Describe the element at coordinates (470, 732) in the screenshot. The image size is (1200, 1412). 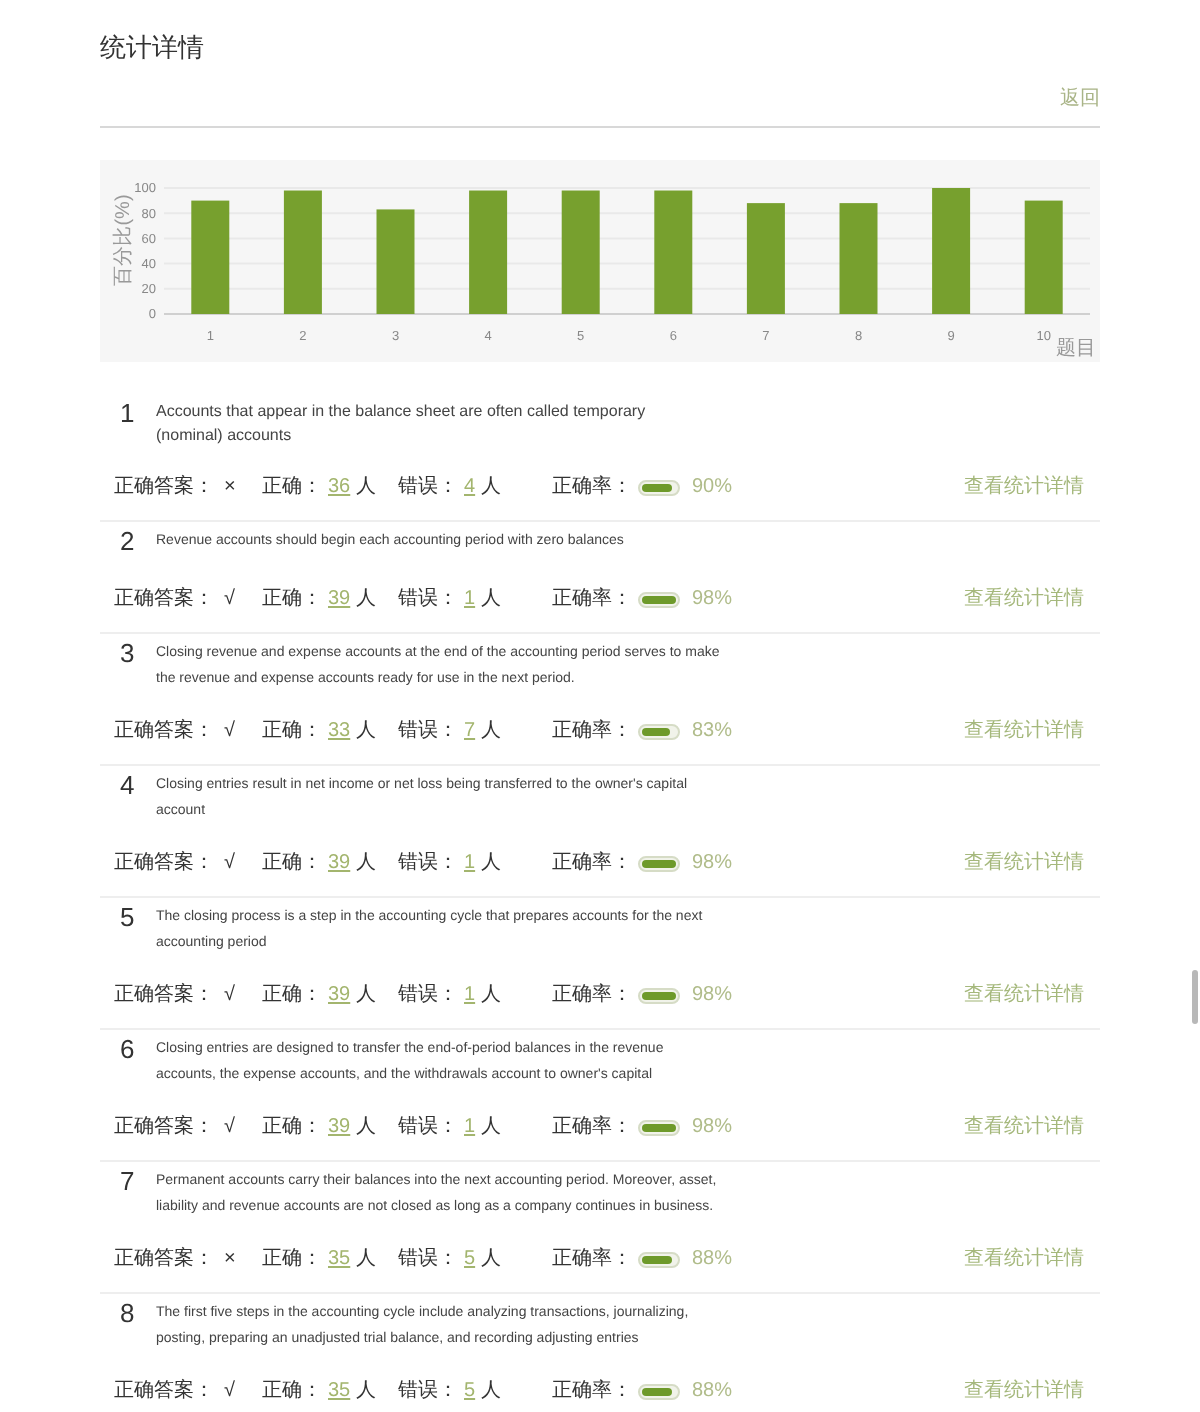
I see `wrong-count-link: 7` at that location.